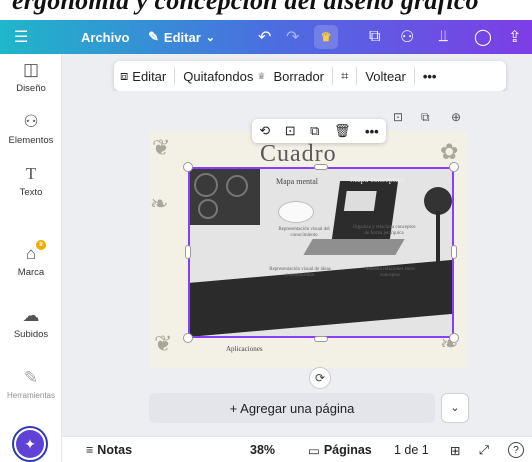  Describe the element at coordinates (454, 338) in the screenshot. I see `resize-handle-bottom-right` at that location.